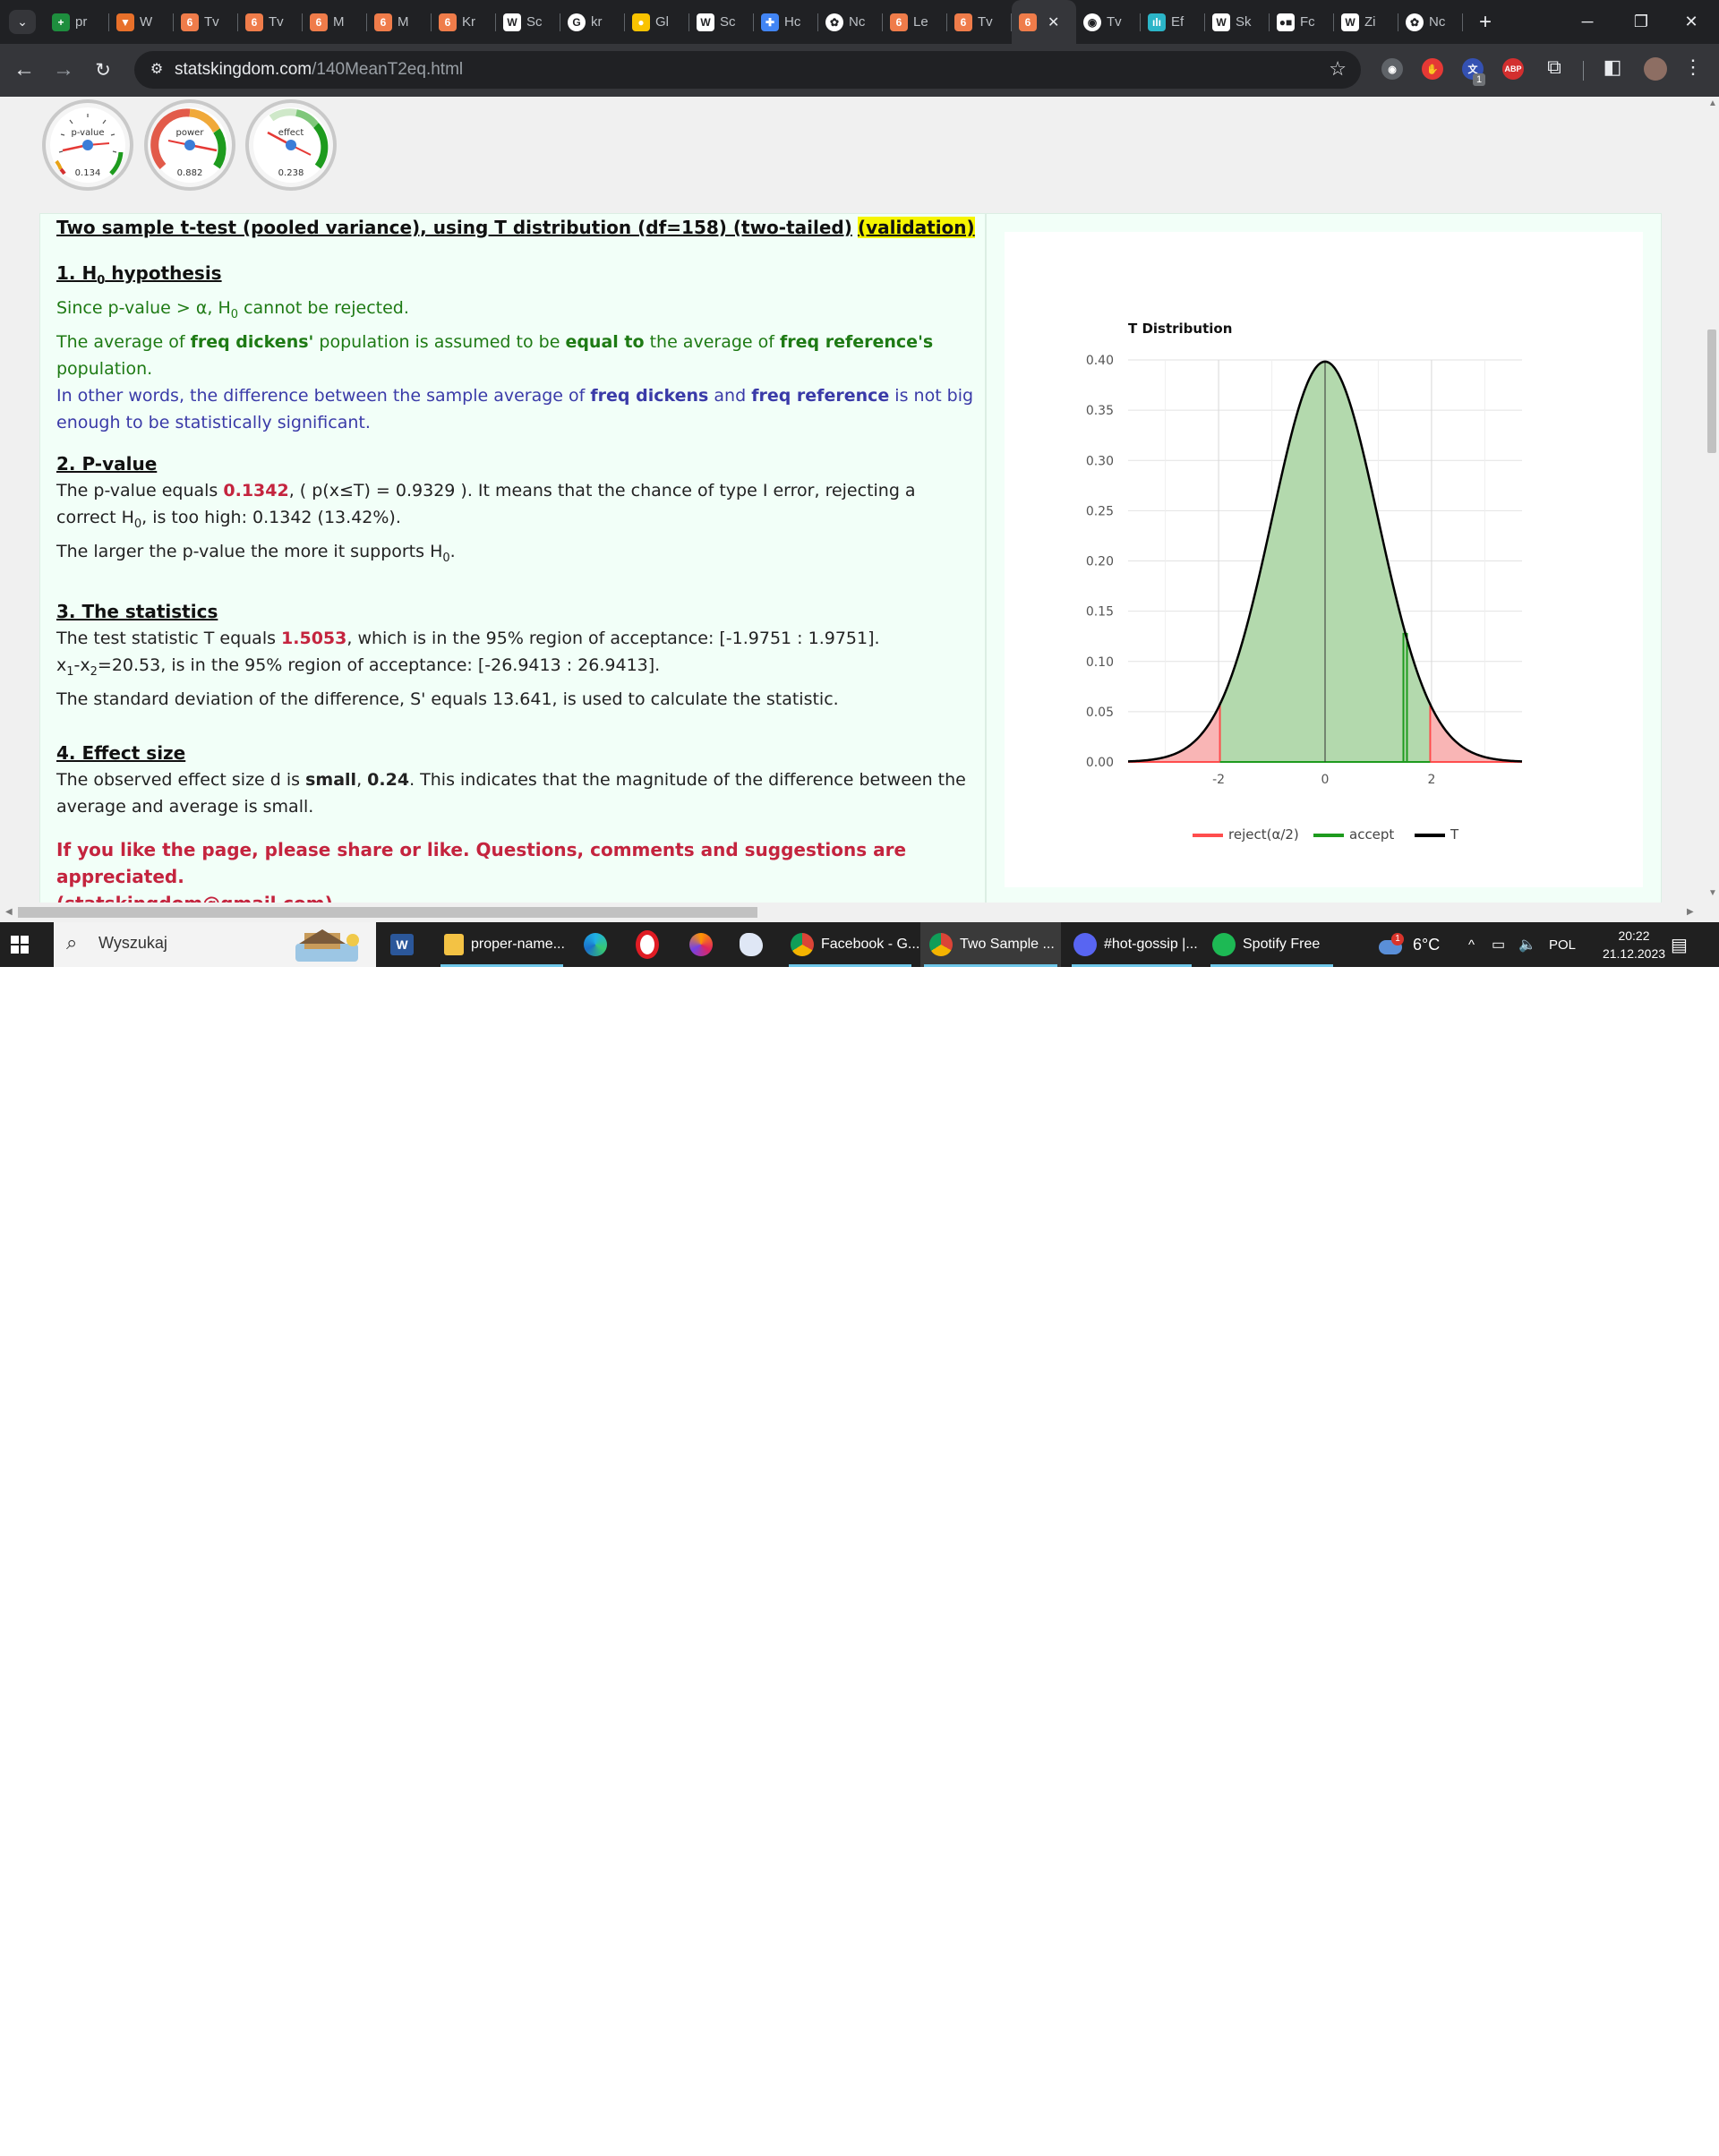 Image resolution: width=1719 pixels, height=2156 pixels. I want to click on tab-label: Sk, so click(1244, 22).